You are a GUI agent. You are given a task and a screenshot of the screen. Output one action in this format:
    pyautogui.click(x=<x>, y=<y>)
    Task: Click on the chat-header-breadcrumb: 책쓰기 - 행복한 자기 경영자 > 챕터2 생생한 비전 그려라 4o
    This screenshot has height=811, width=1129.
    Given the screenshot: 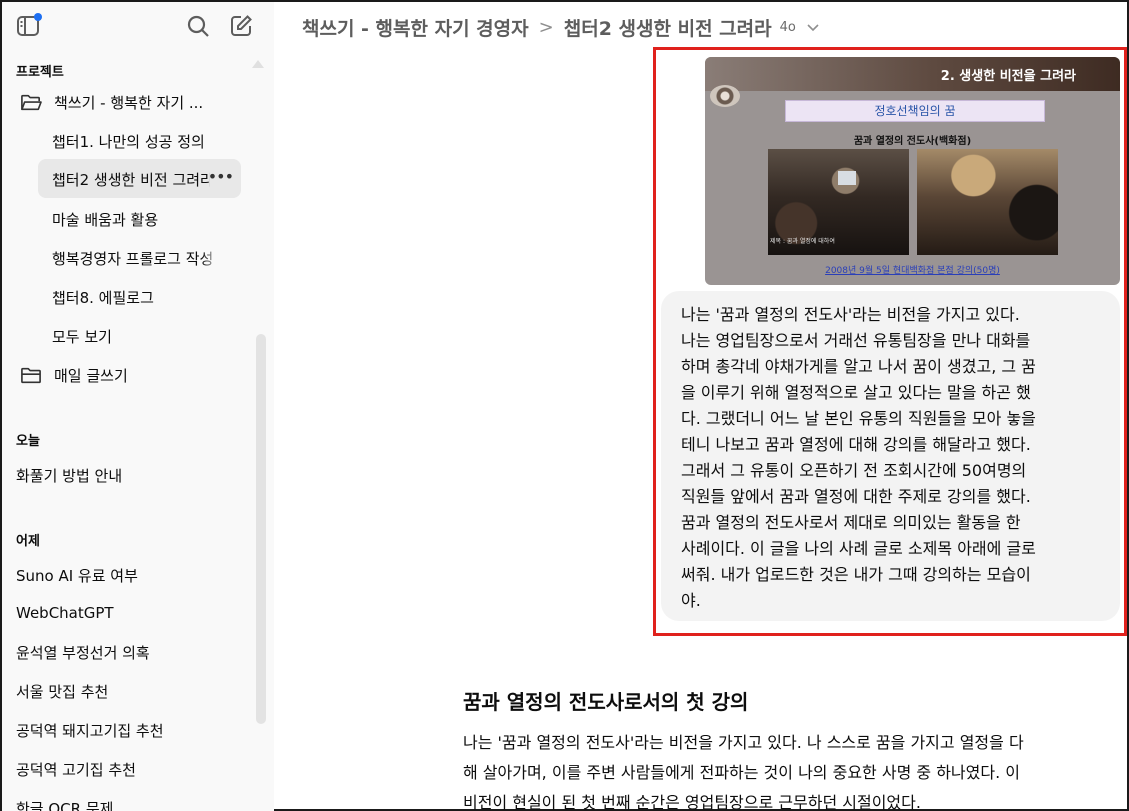 What is the action you would take?
    pyautogui.click(x=561, y=27)
    